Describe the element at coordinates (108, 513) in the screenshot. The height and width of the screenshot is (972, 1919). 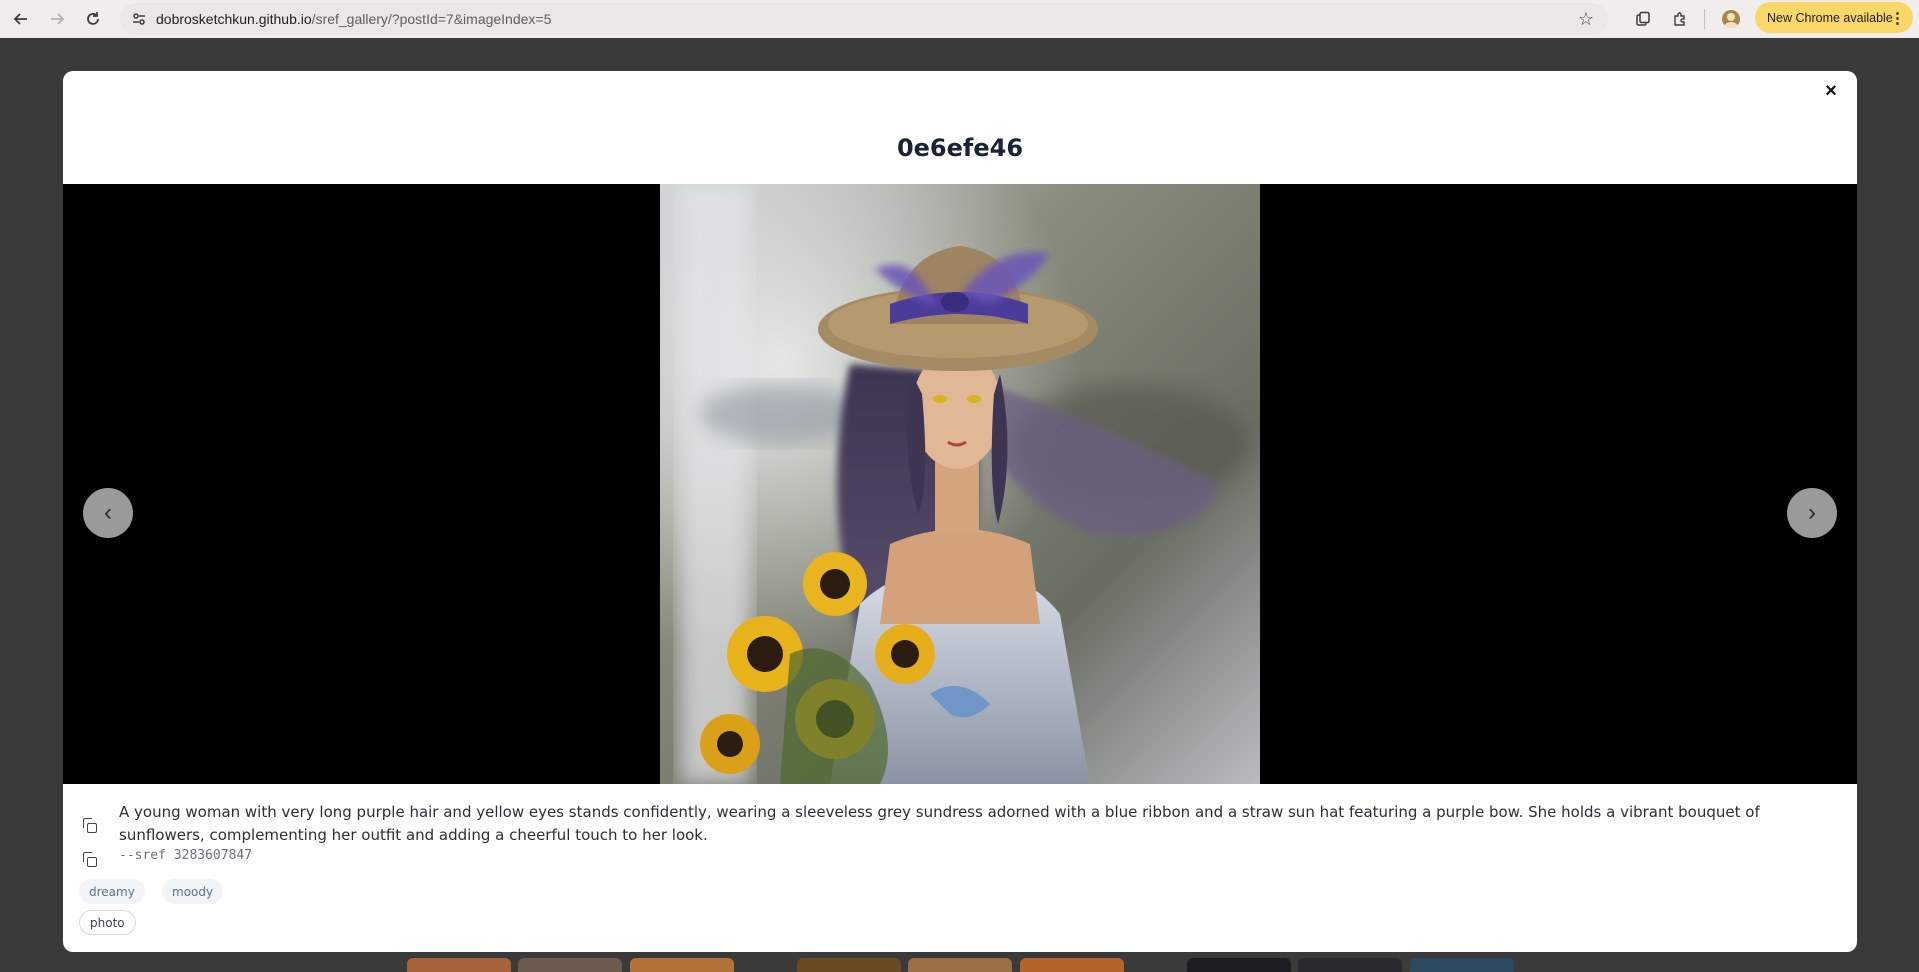
I see `previous-image-button: ‹` at that location.